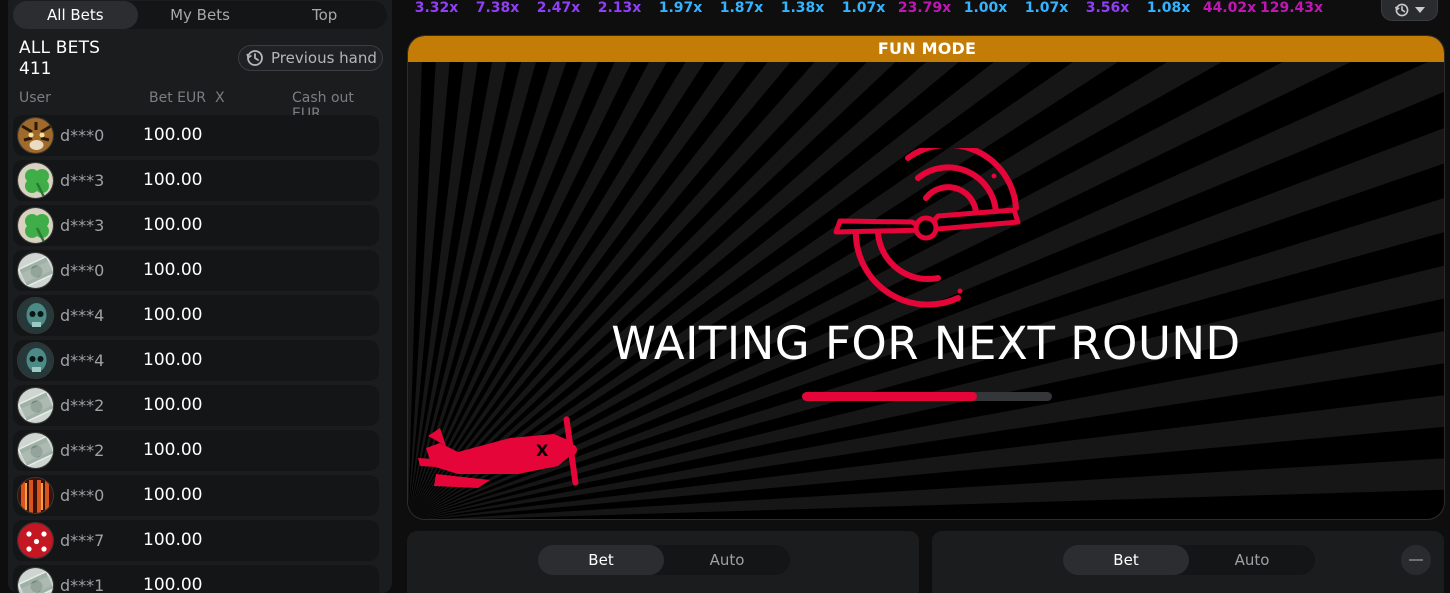 The height and width of the screenshot is (593, 1450). I want to click on tab-bet-1: Bet, so click(601, 560).